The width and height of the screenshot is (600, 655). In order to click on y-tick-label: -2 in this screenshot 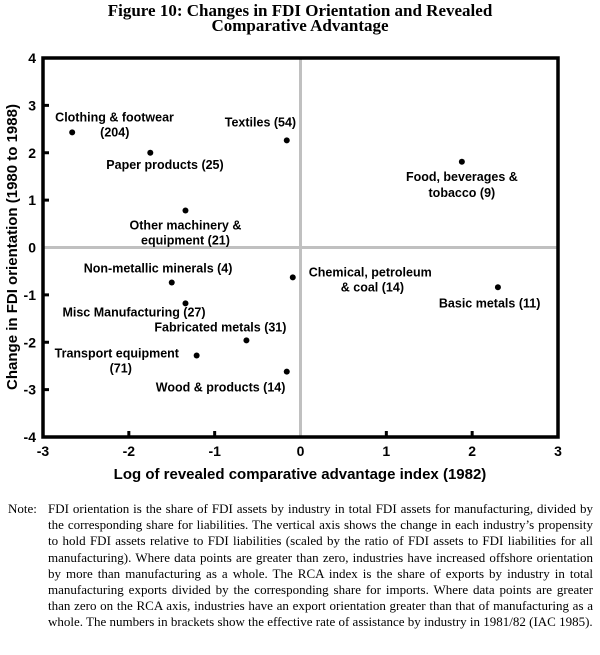, I will do `click(30, 342)`.